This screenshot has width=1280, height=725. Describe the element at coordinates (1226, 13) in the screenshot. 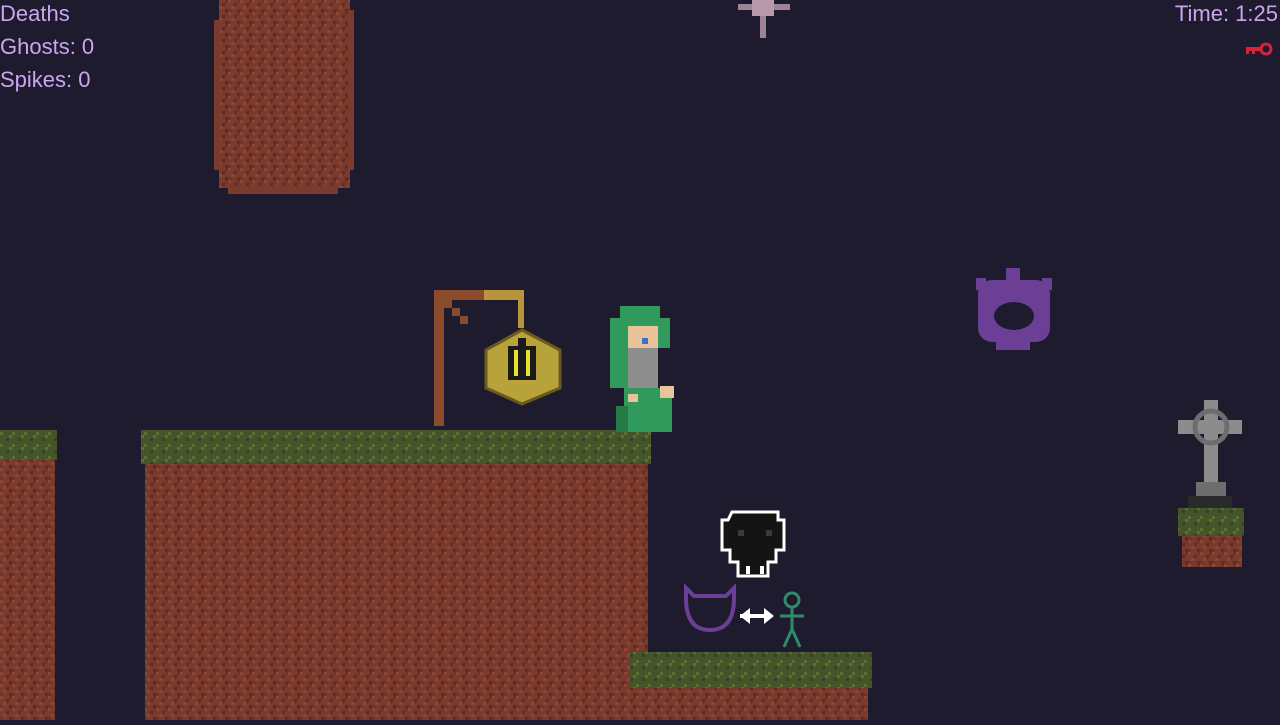

I see `time-display: Time: 1:25` at that location.